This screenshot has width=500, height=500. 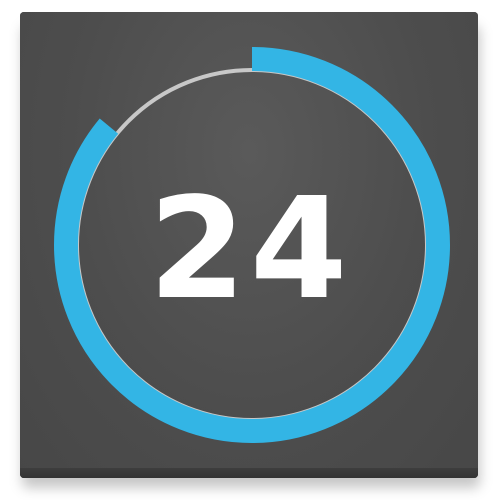 What do you see at coordinates (250, 249) in the screenshot?
I see `counter-value: 24` at bounding box center [250, 249].